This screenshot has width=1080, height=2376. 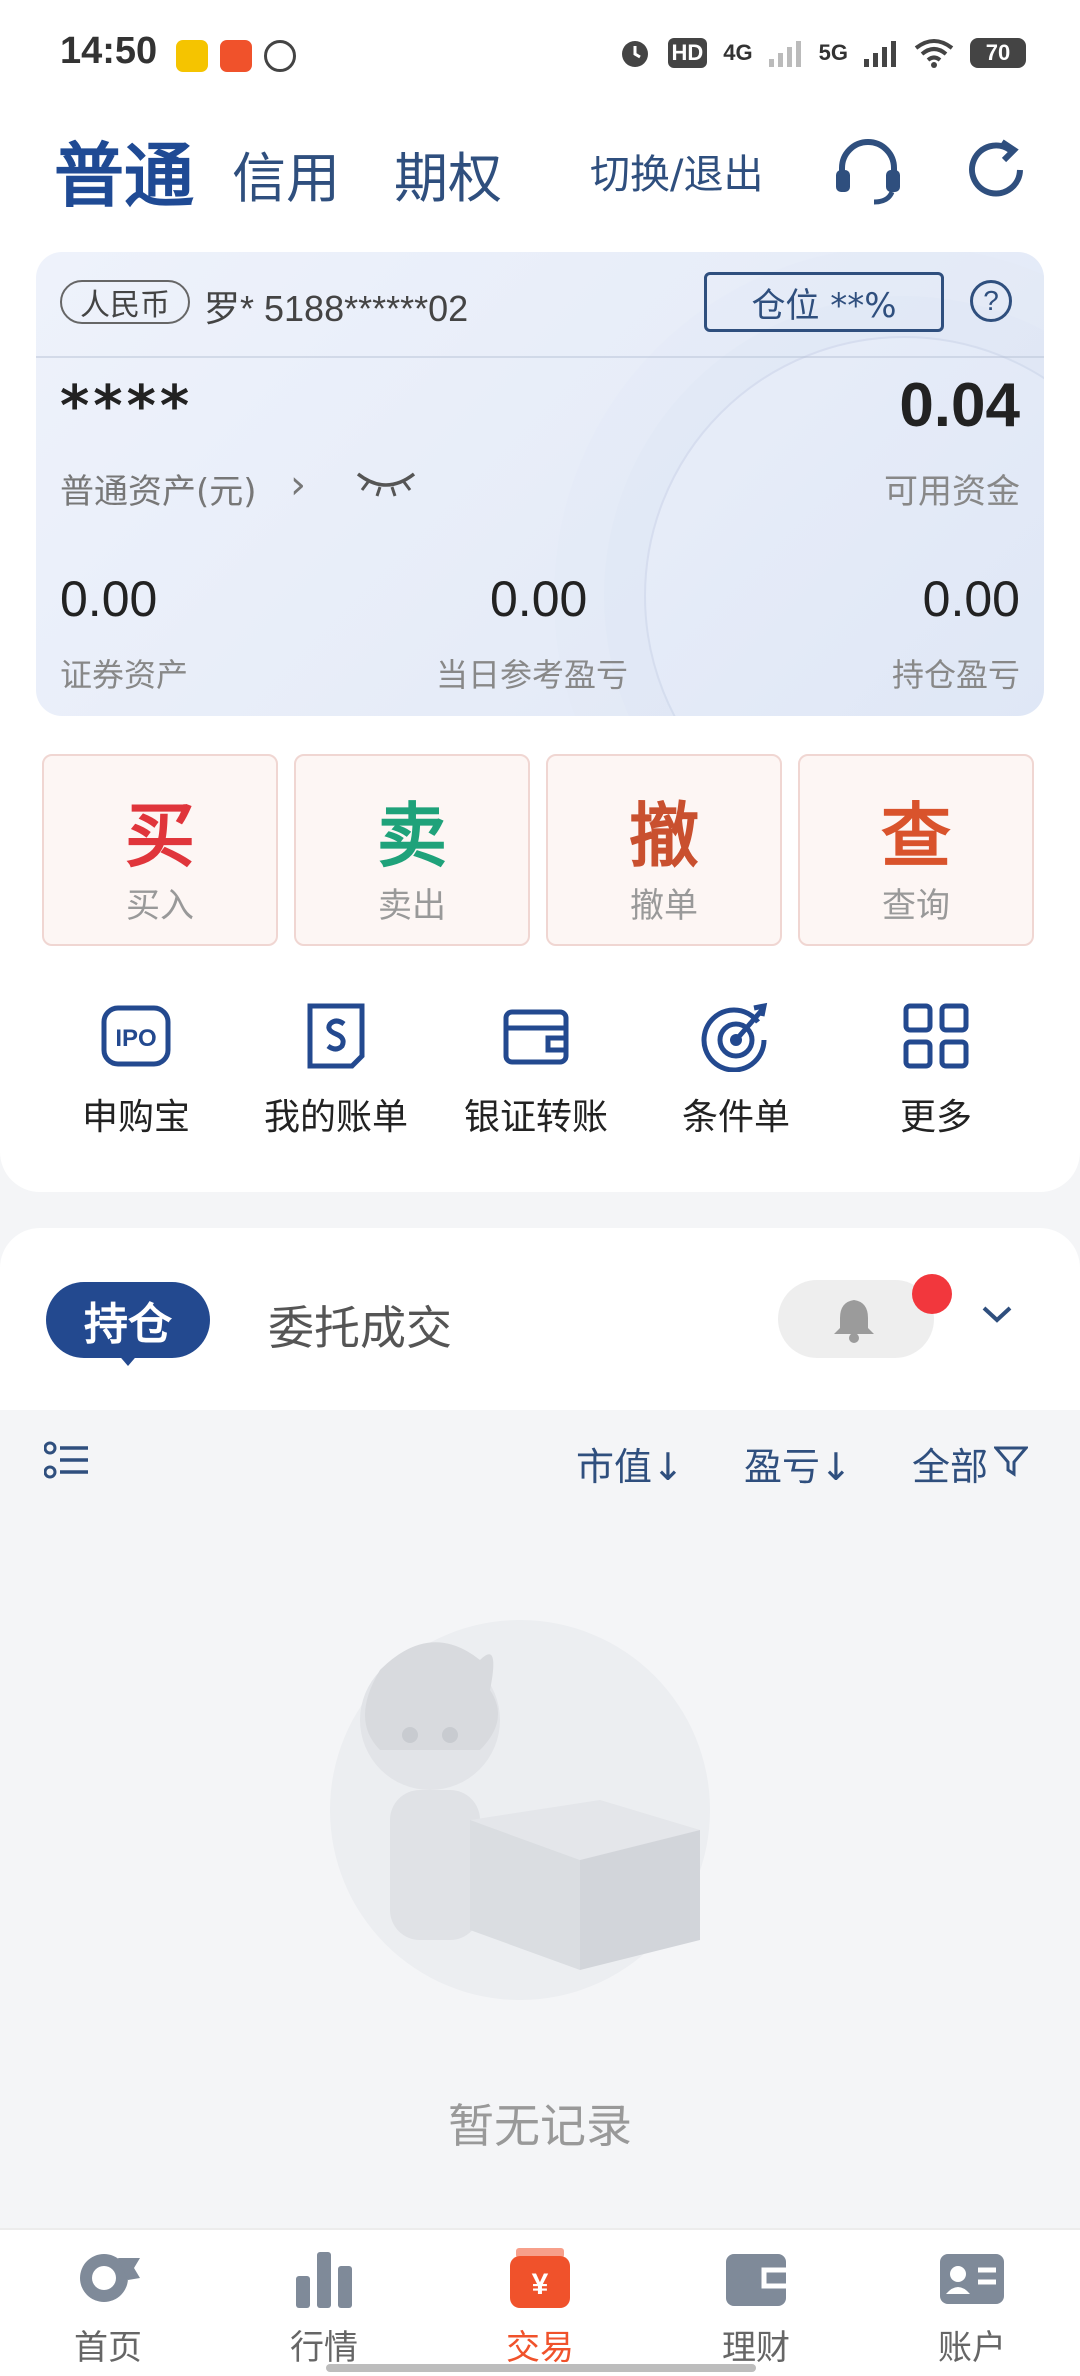 I want to click on total-assets-value: ****, so click(x=127, y=406).